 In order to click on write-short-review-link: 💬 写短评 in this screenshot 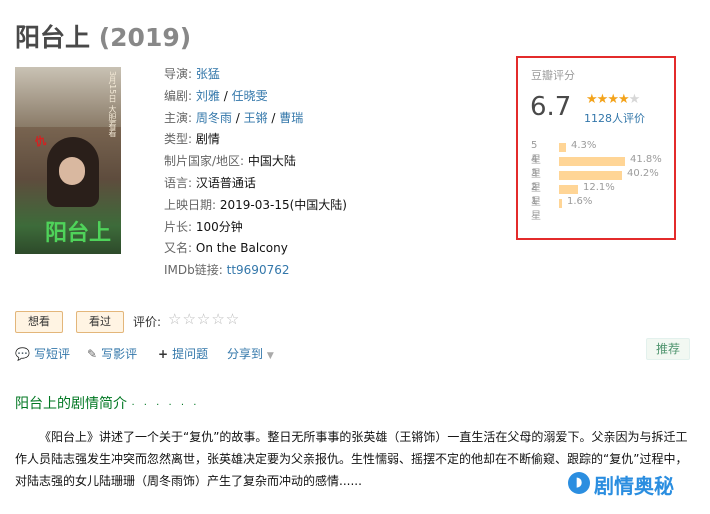, I will do `click(42, 353)`.